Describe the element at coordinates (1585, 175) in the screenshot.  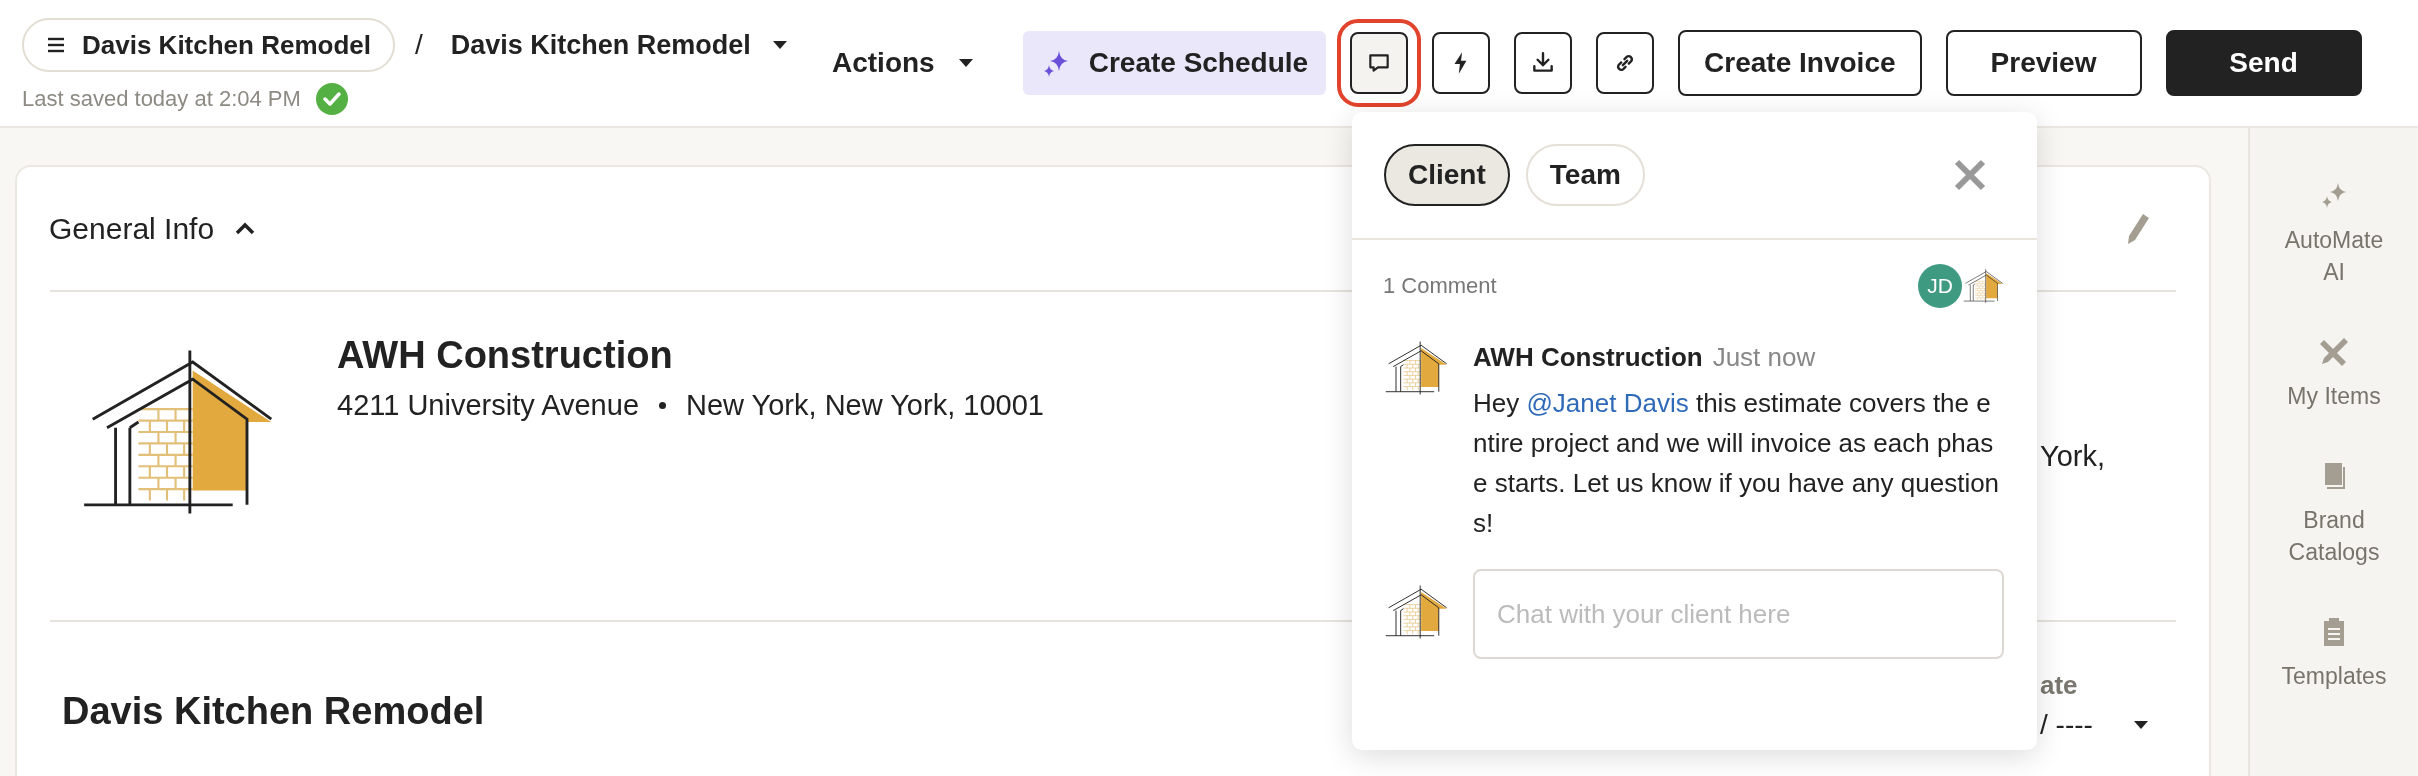
I see `tab: Team` at that location.